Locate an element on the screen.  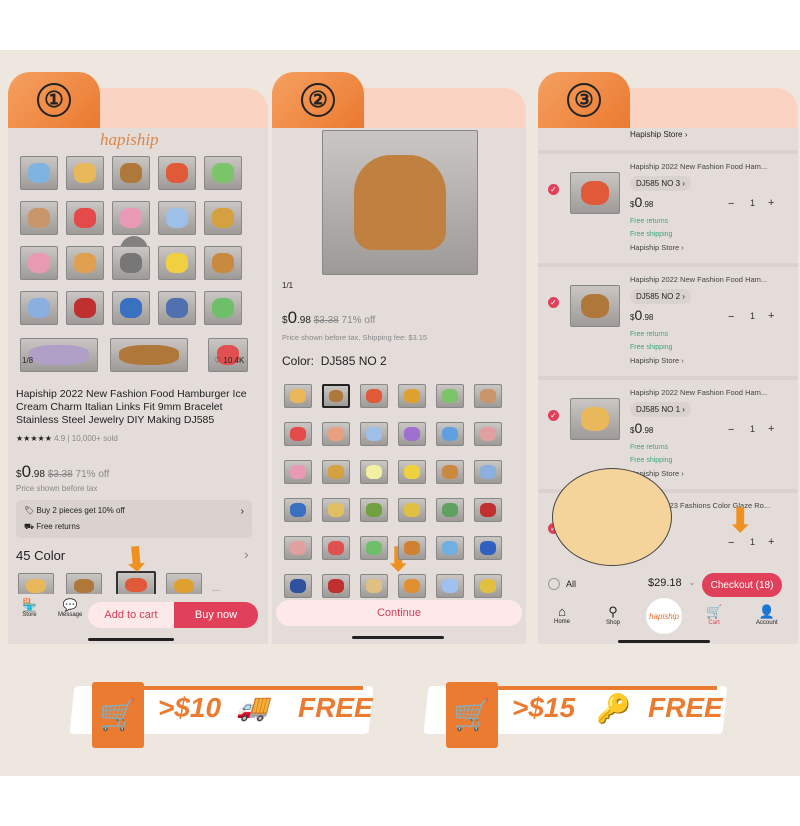
color-count: 45 Color is located at coordinates (40, 555).